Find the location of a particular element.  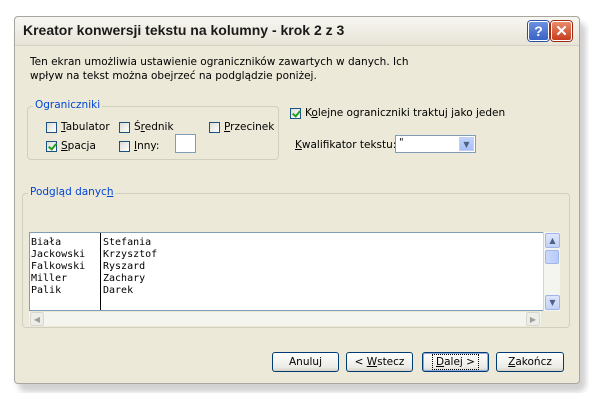

comma-label: Przecinek is located at coordinates (249, 127).